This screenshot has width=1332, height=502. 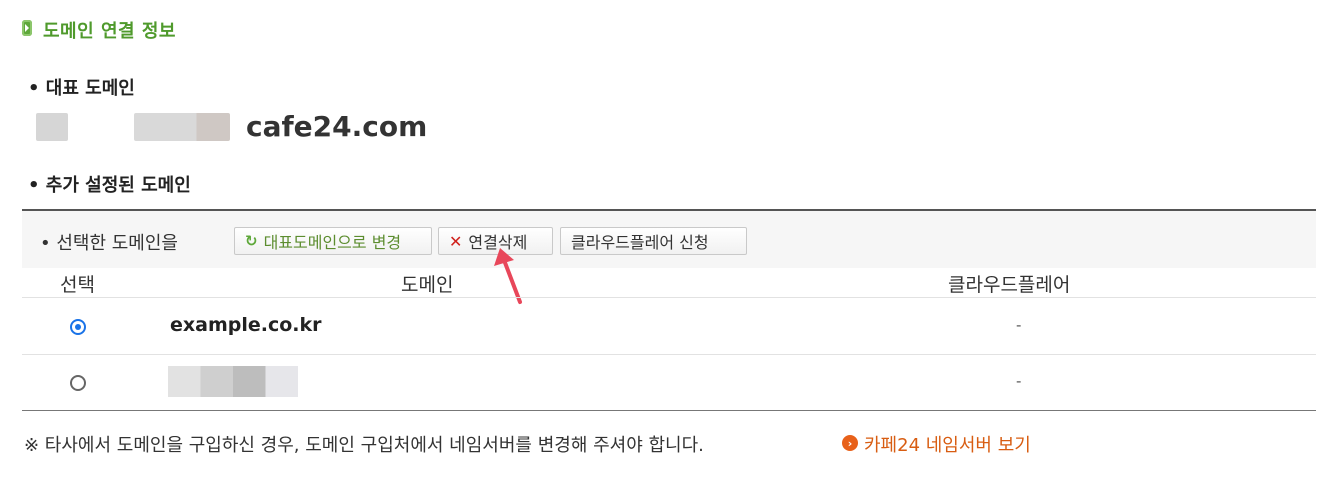 What do you see at coordinates (1009, 285) in the screenshot?
I see `column-header-cloudflare: 클라우드플레어` at bounding box center [1009, 285].